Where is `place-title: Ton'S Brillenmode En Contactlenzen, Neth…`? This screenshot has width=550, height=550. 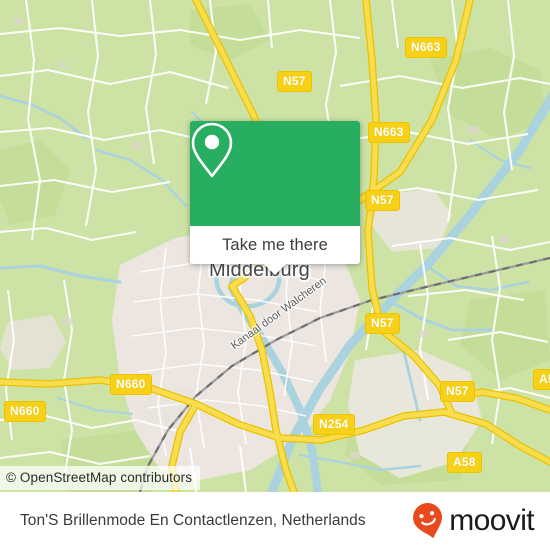 place-title: Ton'S Brillenmode En Contactlenzen, Neth… is located at coordinates (193, 520).